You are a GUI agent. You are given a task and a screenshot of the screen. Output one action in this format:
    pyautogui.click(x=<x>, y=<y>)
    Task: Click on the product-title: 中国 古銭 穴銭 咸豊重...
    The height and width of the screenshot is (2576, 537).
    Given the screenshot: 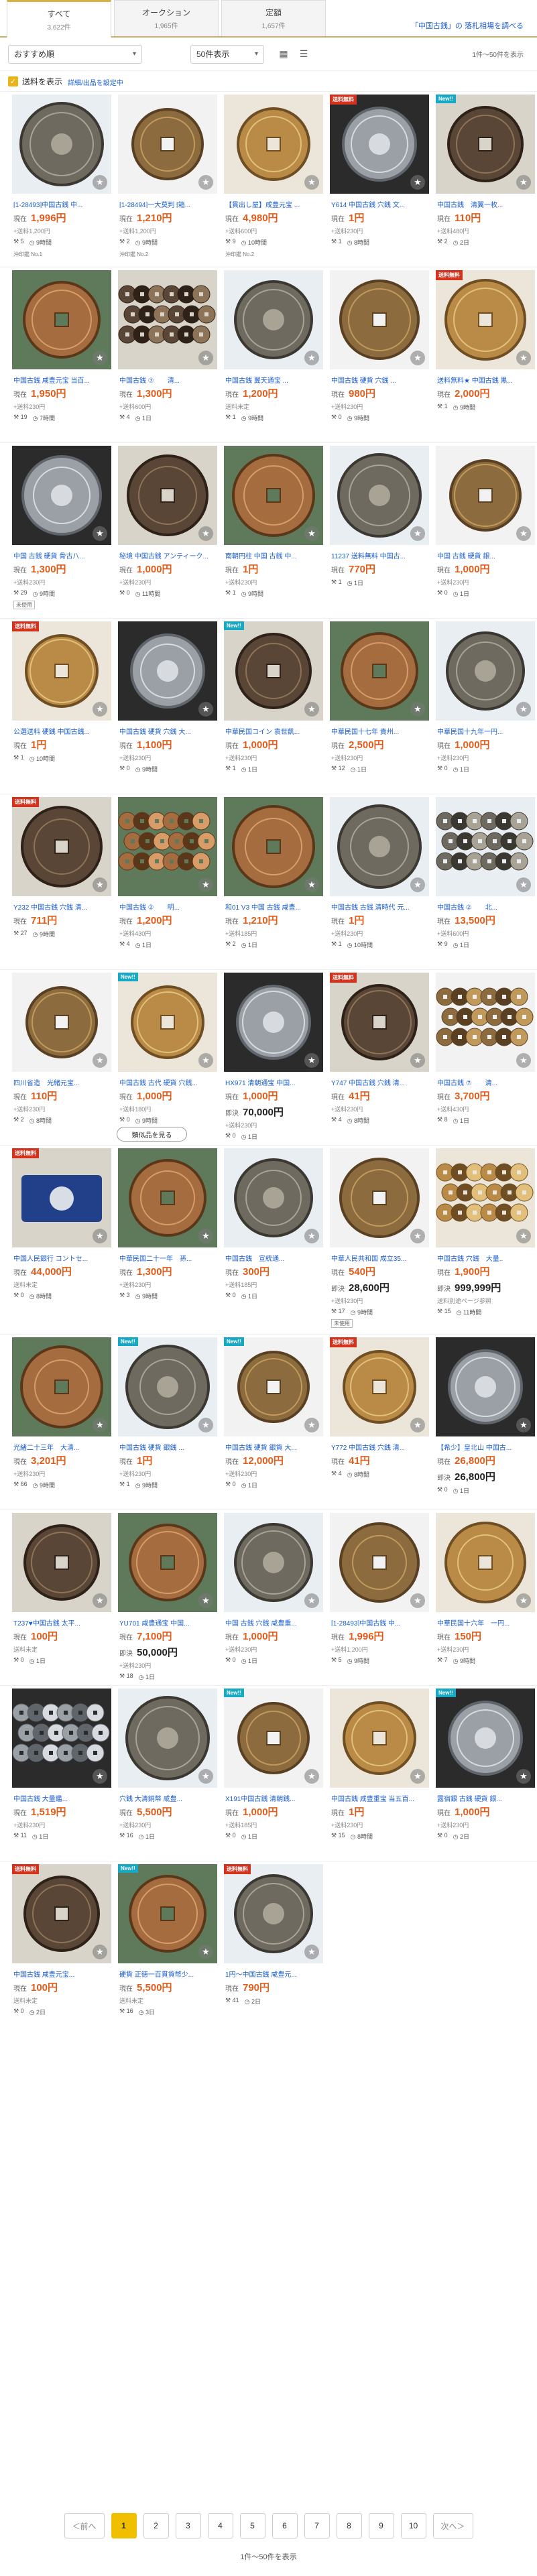 What is the action you would take?
    pyautogui.click(x=273, y=1621)
    